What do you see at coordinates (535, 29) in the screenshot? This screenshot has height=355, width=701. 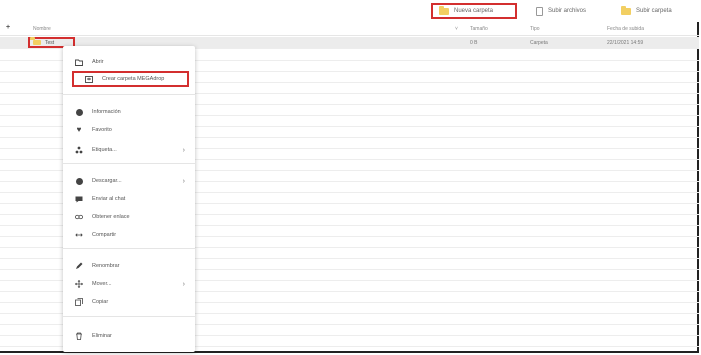 I see `header-type: Tipo` at bounding box center [535, 29].